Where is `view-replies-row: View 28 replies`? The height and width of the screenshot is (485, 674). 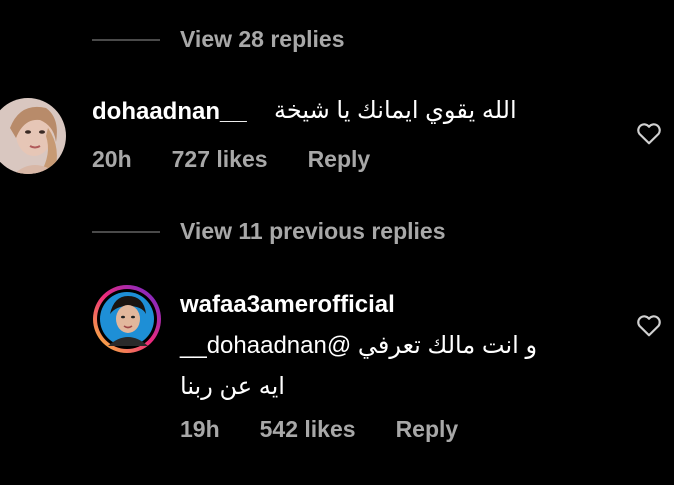 view-replies-row: View 28 replies is located at coordinates (218, 39).